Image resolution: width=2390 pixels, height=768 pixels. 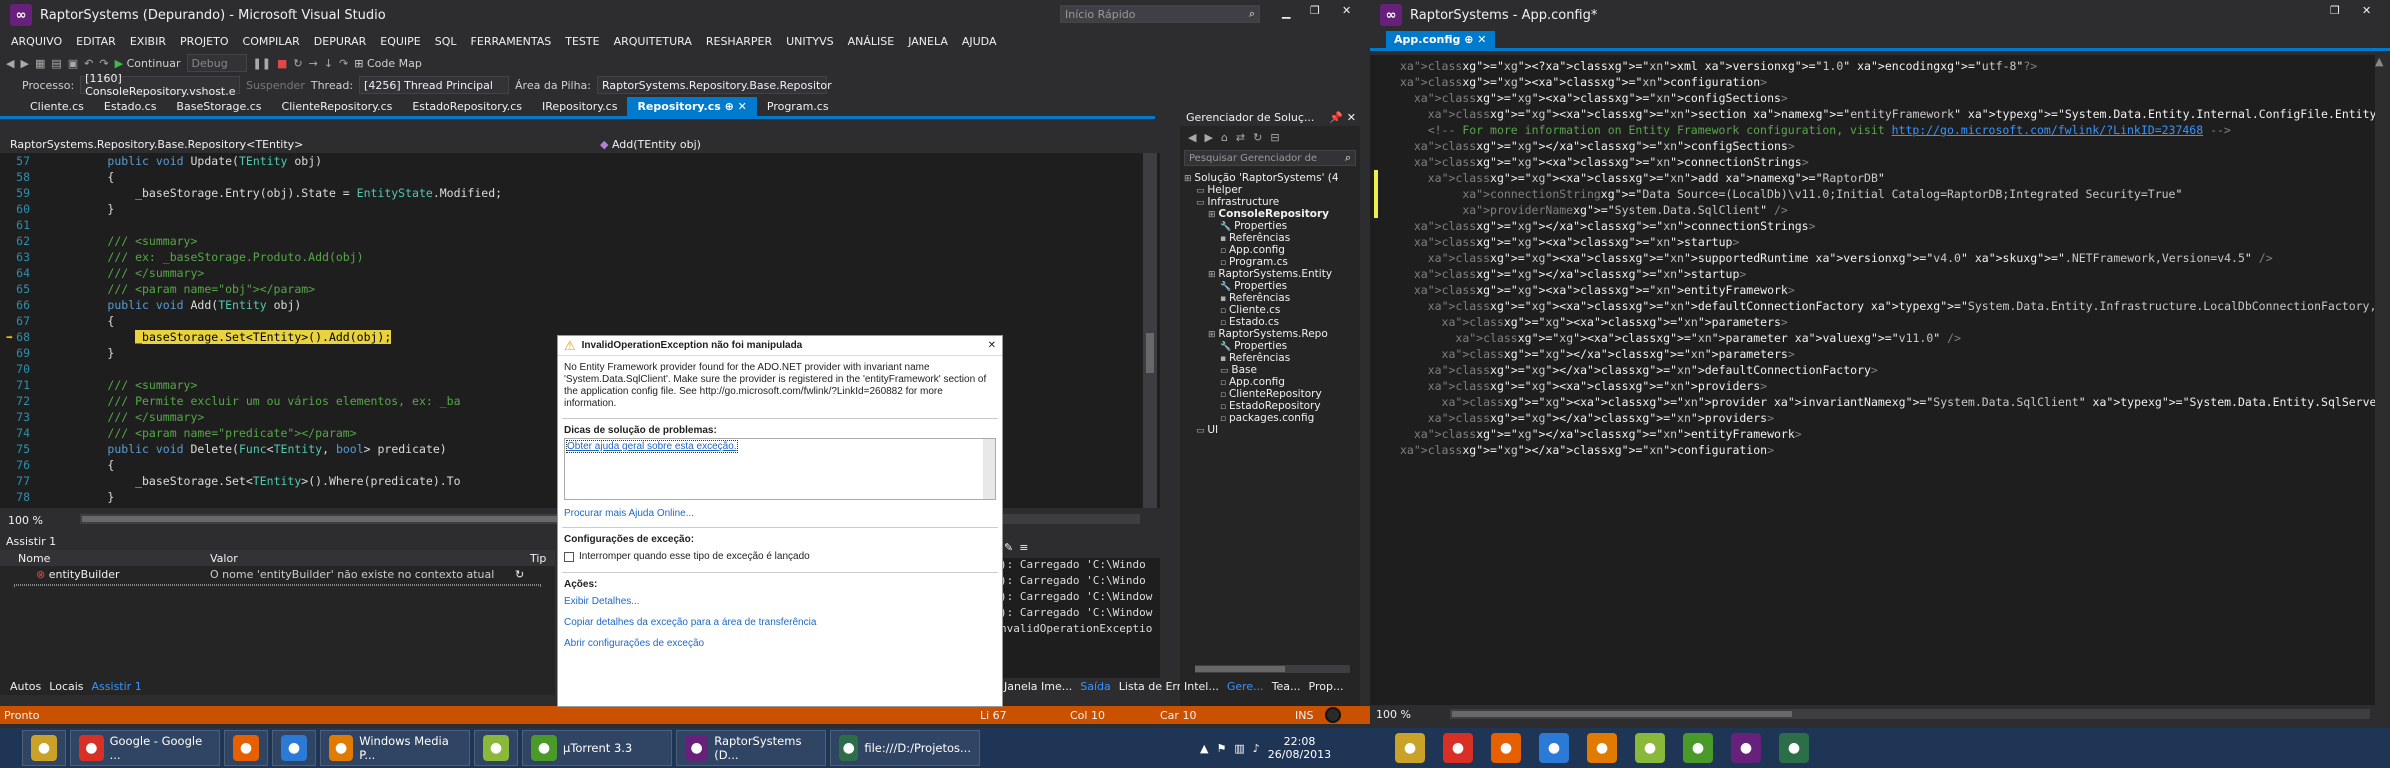 What do you see at coordinates (579, 106) in the screenshot?
I see `tab-irepository-cs: IRepository.cs` at bounding box center [579, 106].